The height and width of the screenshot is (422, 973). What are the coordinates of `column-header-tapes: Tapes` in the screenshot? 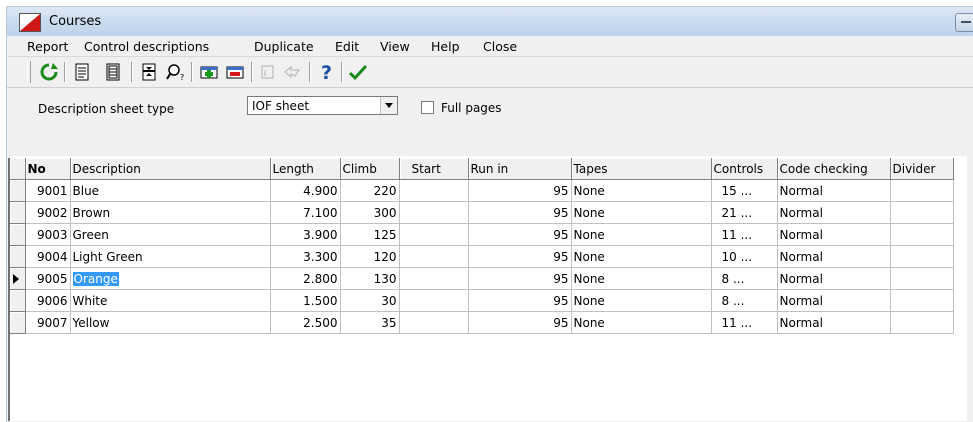 It's located at (641, 169).